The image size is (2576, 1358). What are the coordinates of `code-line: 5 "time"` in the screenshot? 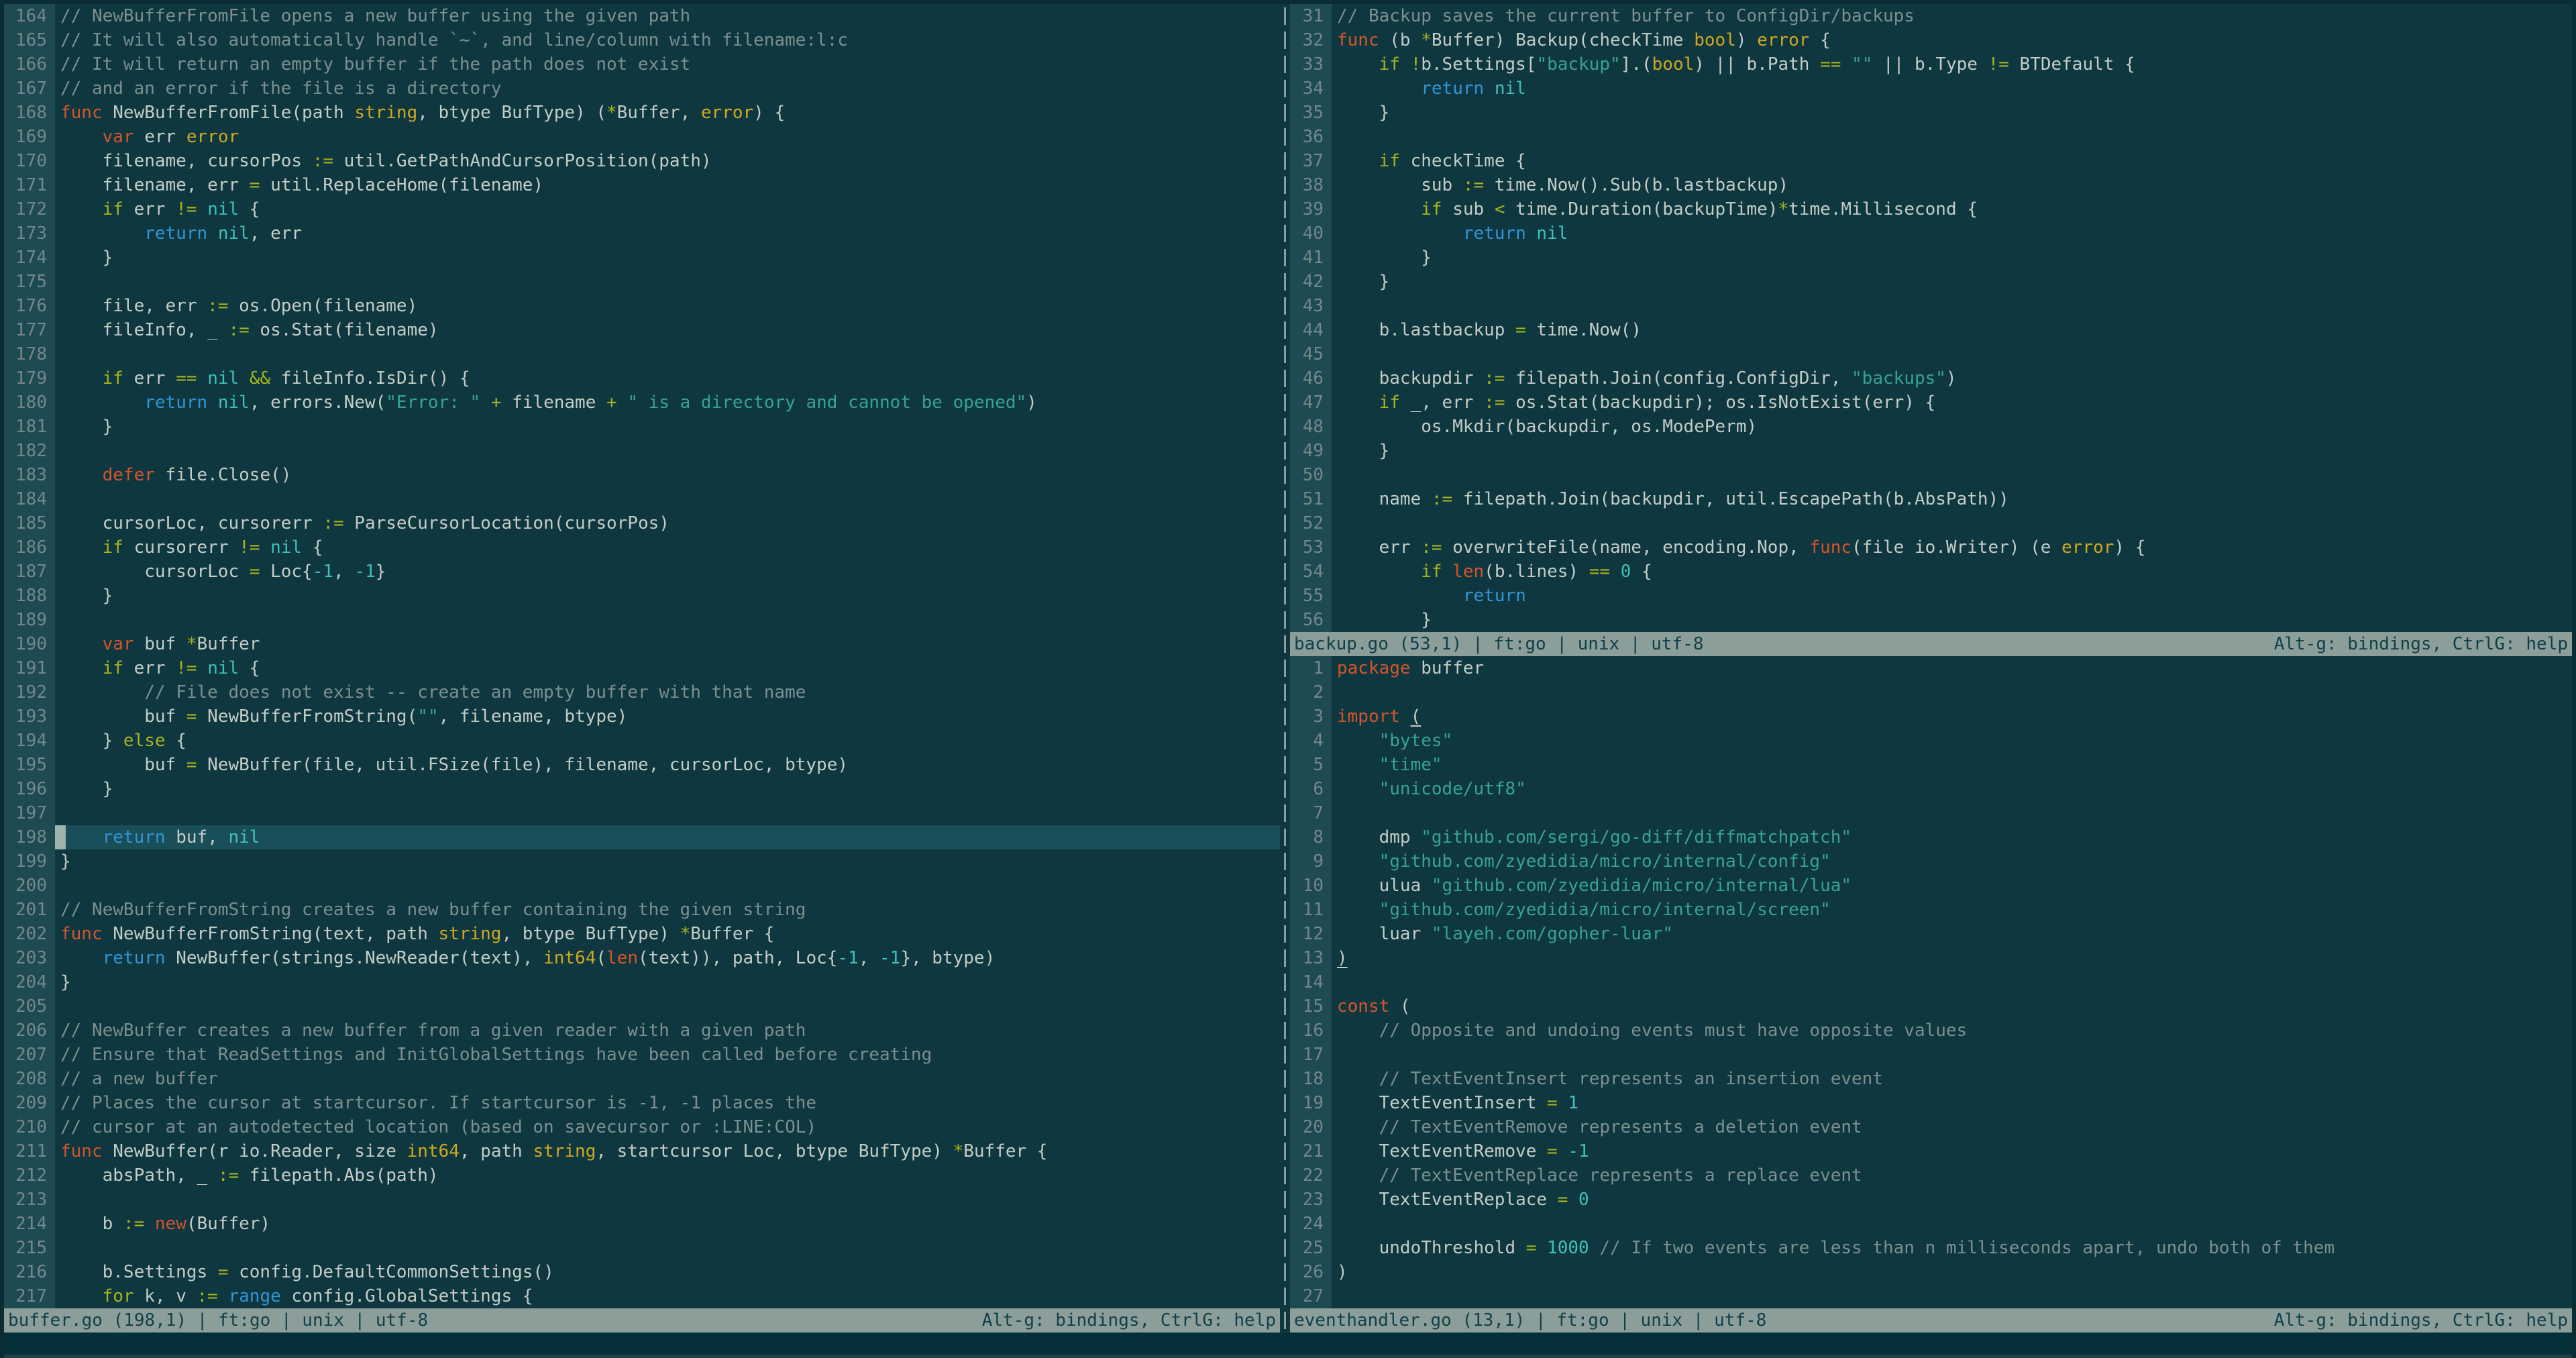 It's located at (1931, 765).